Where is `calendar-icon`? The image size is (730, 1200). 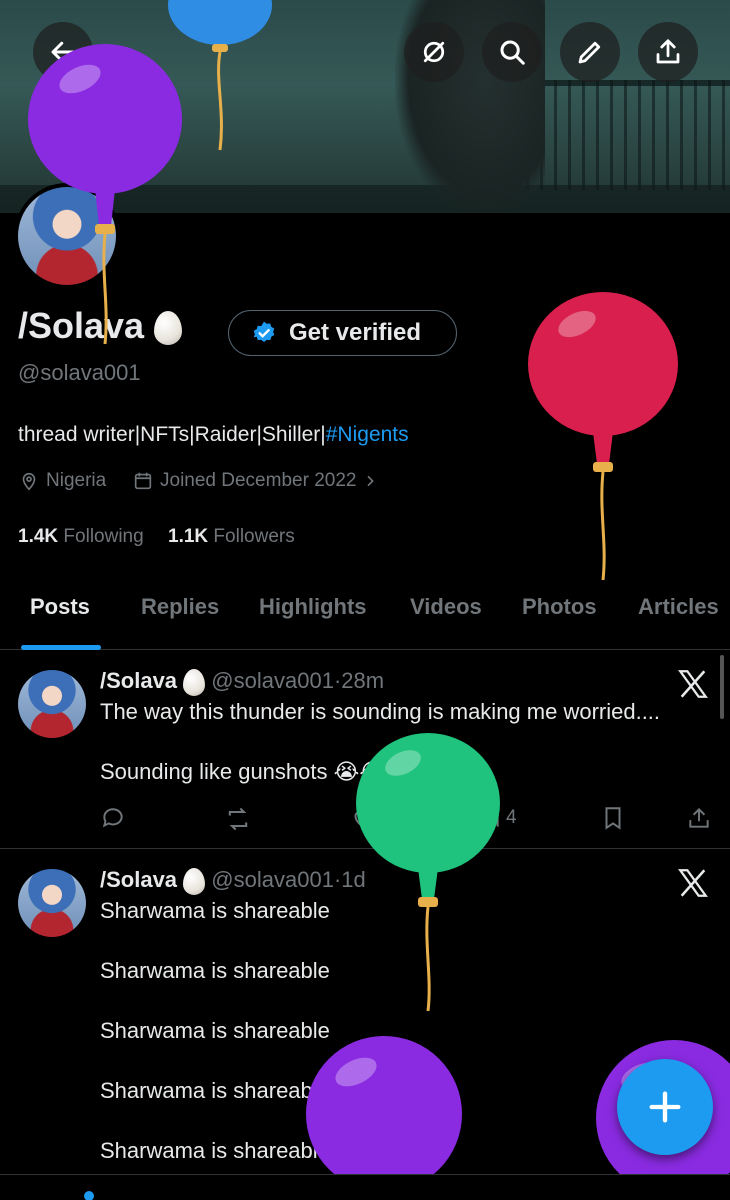
calendar-icon is located at coordinates (143, 481).